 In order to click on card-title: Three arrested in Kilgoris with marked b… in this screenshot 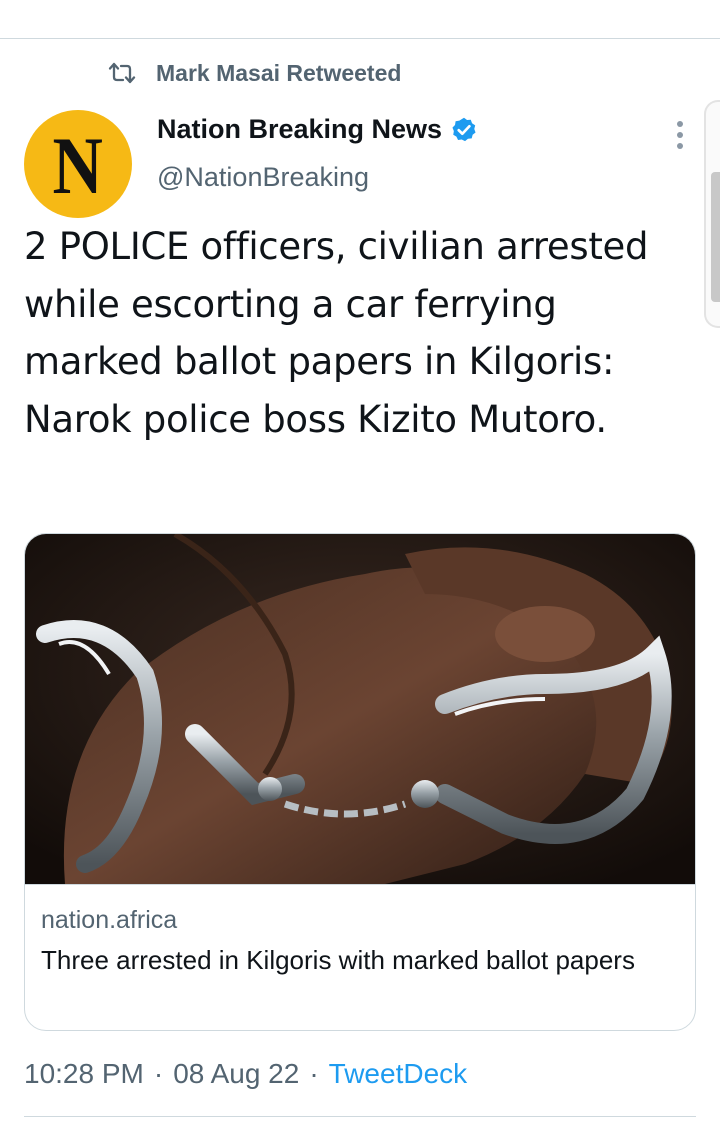, I will do `click(338, 960)`.